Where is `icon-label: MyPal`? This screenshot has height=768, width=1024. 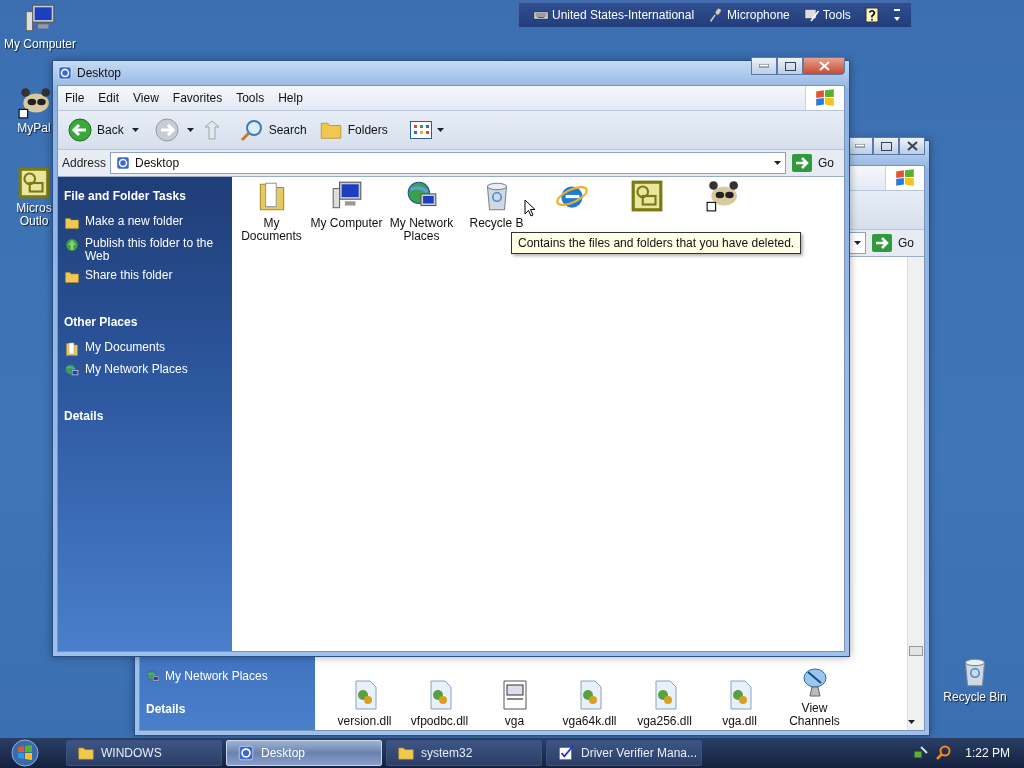 icon-label: MyPal is located at coordinates (34, 128).